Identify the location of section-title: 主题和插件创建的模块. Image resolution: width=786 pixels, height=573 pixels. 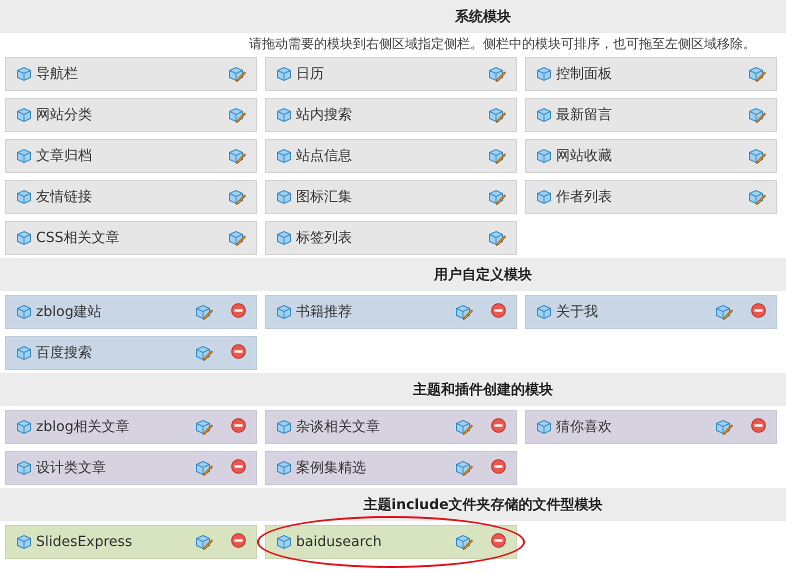
(483, 389).